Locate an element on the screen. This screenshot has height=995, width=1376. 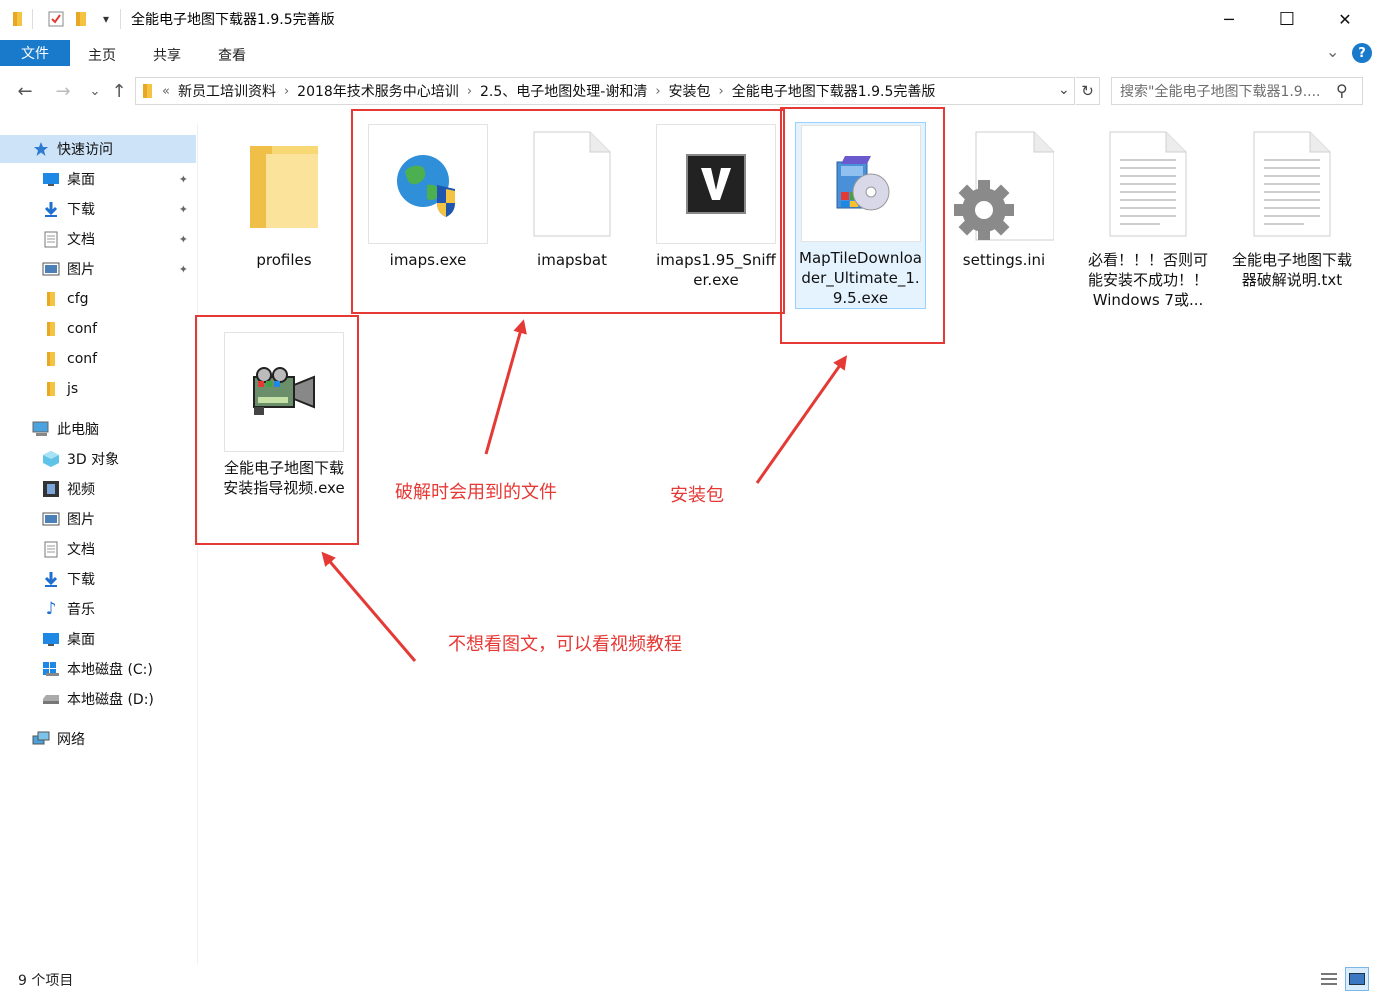
large-icons-view-button is located at coordinates (1357, 979).